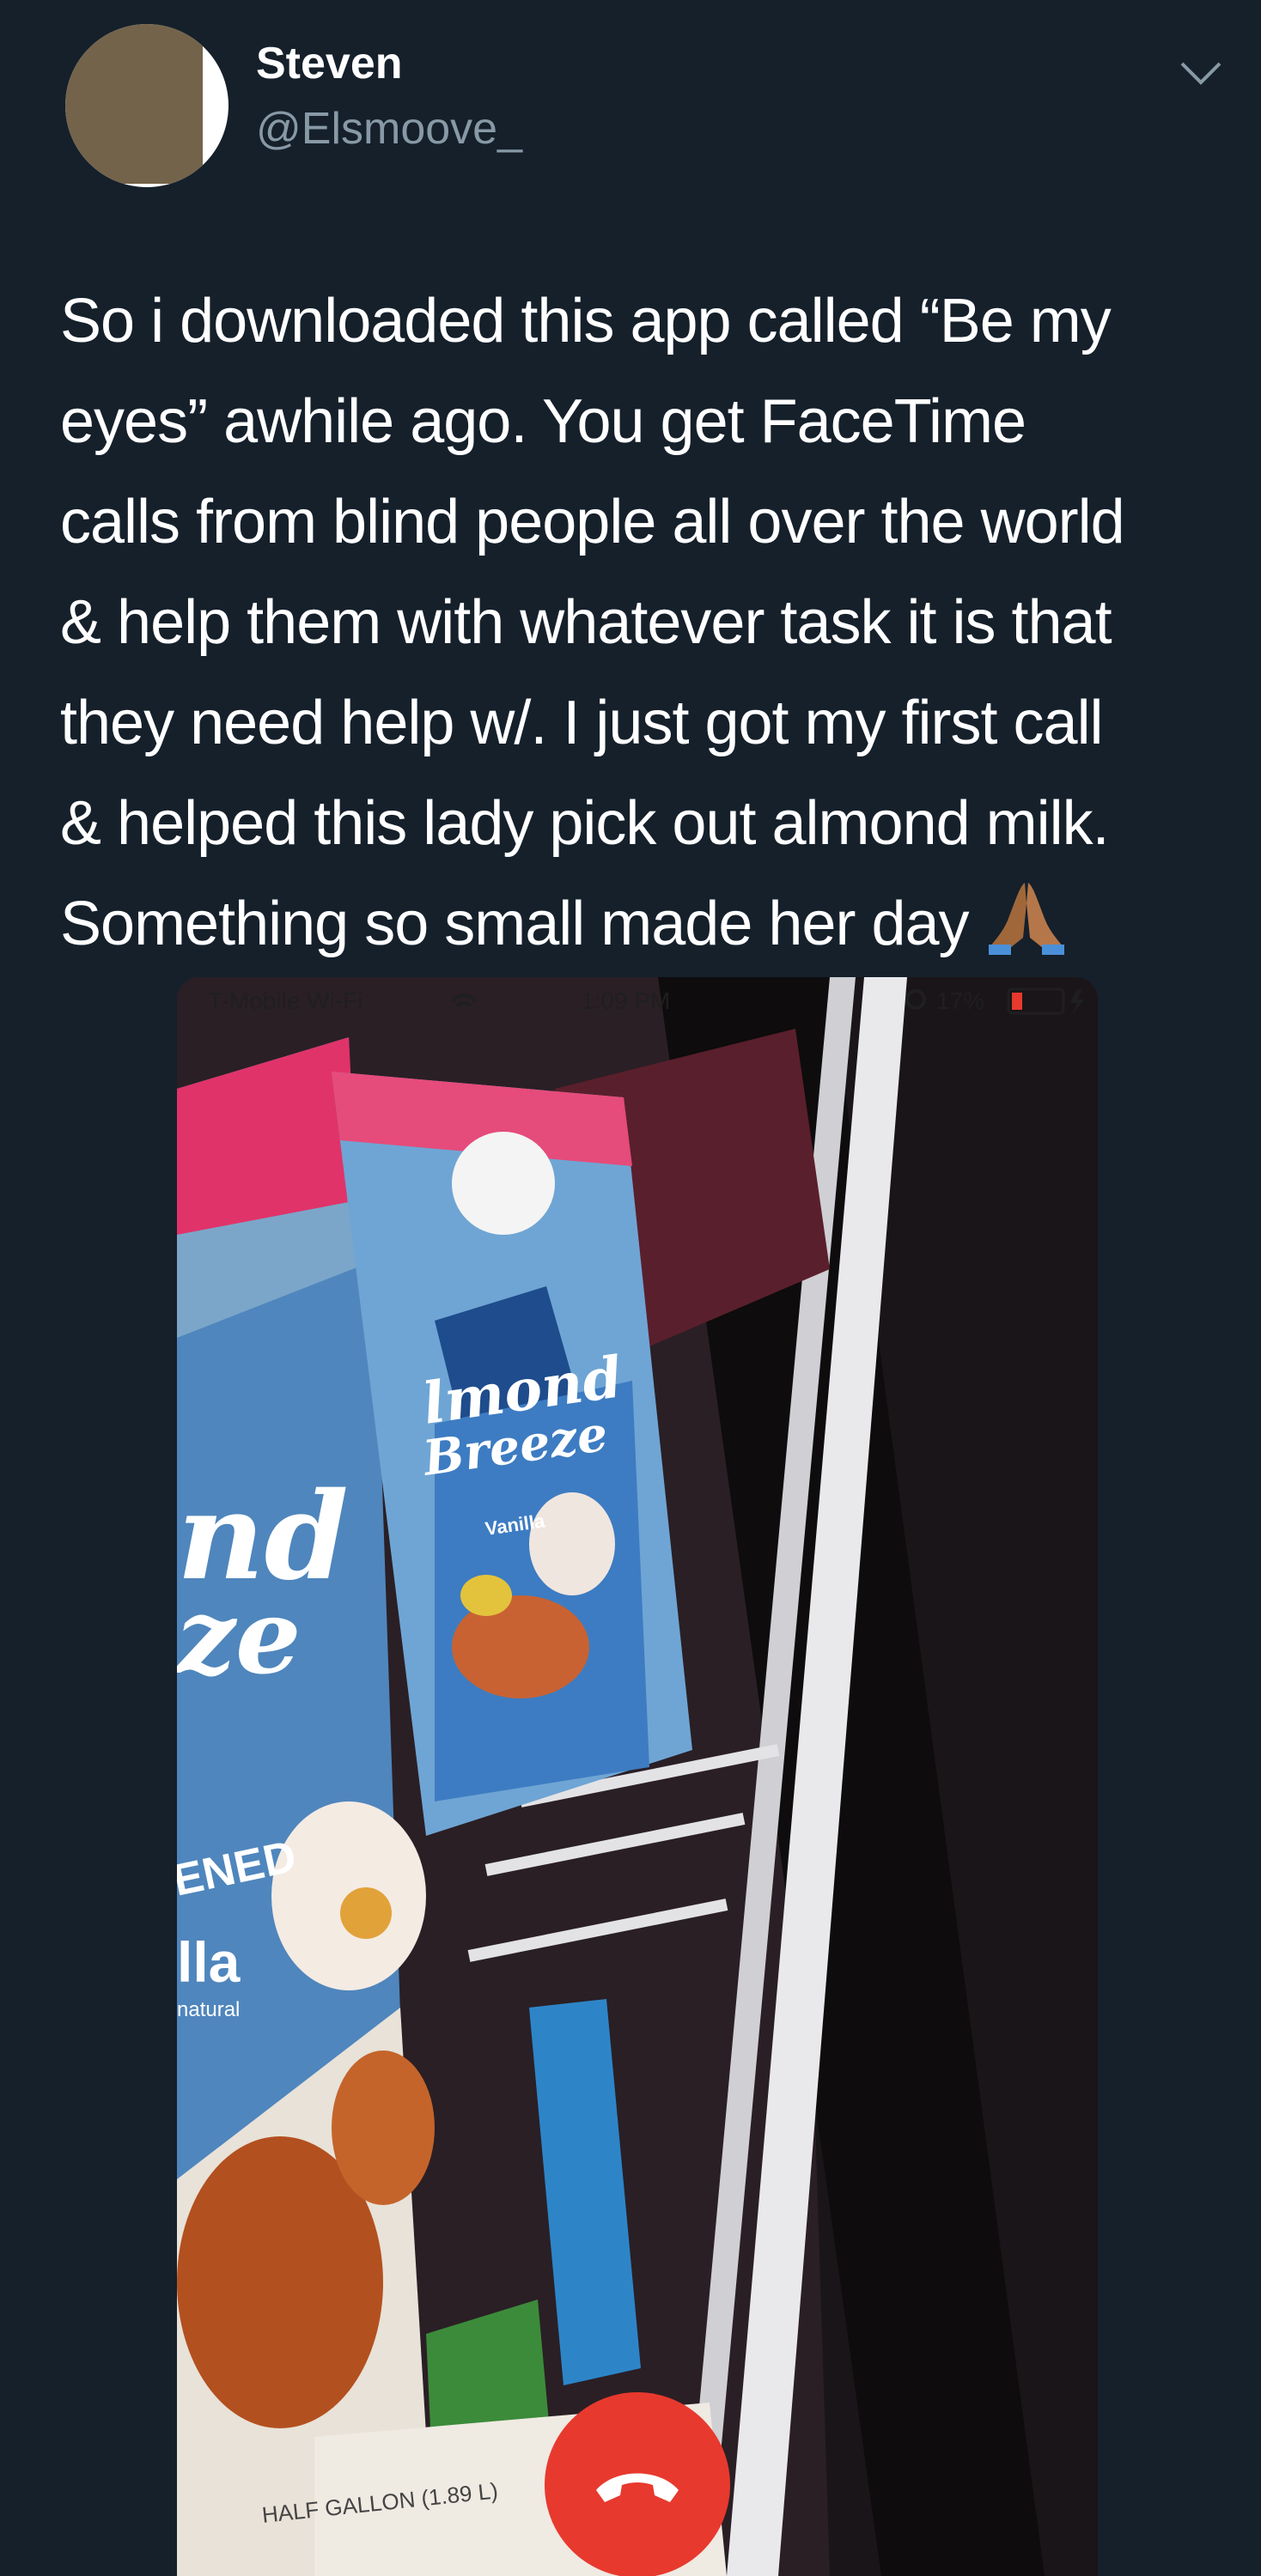 This screenshot has height=2576, width=1261. I want to click on tweet-header: Steven @Elsmoove_, so click(630, 112).